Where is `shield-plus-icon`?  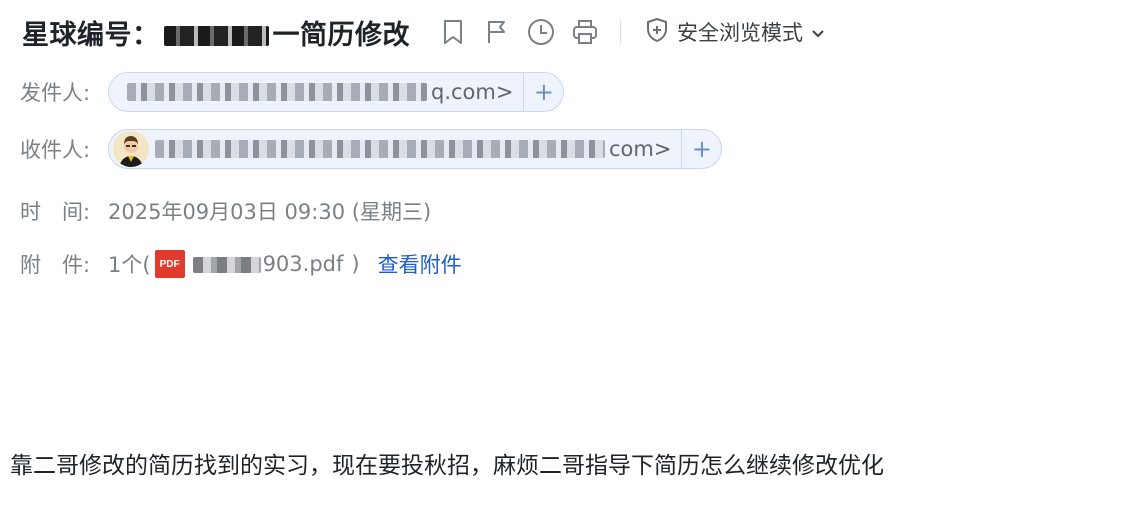
shield-plus-icon is located at coordinates (657, 32).